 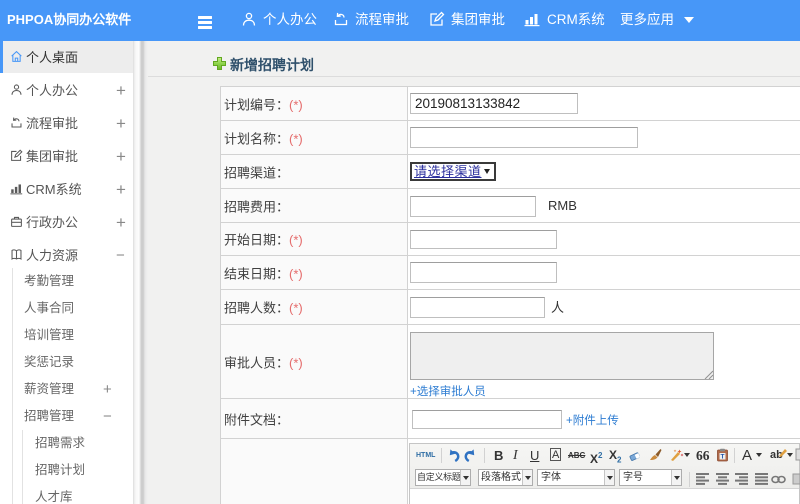 What do you see at coordinates (723, 457) in the screenshot?
I see `svg-text: T` at bounding box center [723, 457].